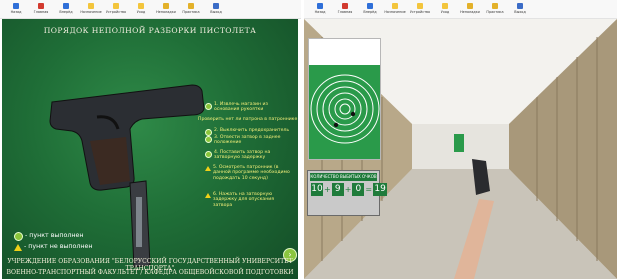 This screenshot has width=617, height=279. What do you see at coordinates (337, 189) in the screenshot?
I see `shot-2-score: 9` at bounding box center [337, 189].